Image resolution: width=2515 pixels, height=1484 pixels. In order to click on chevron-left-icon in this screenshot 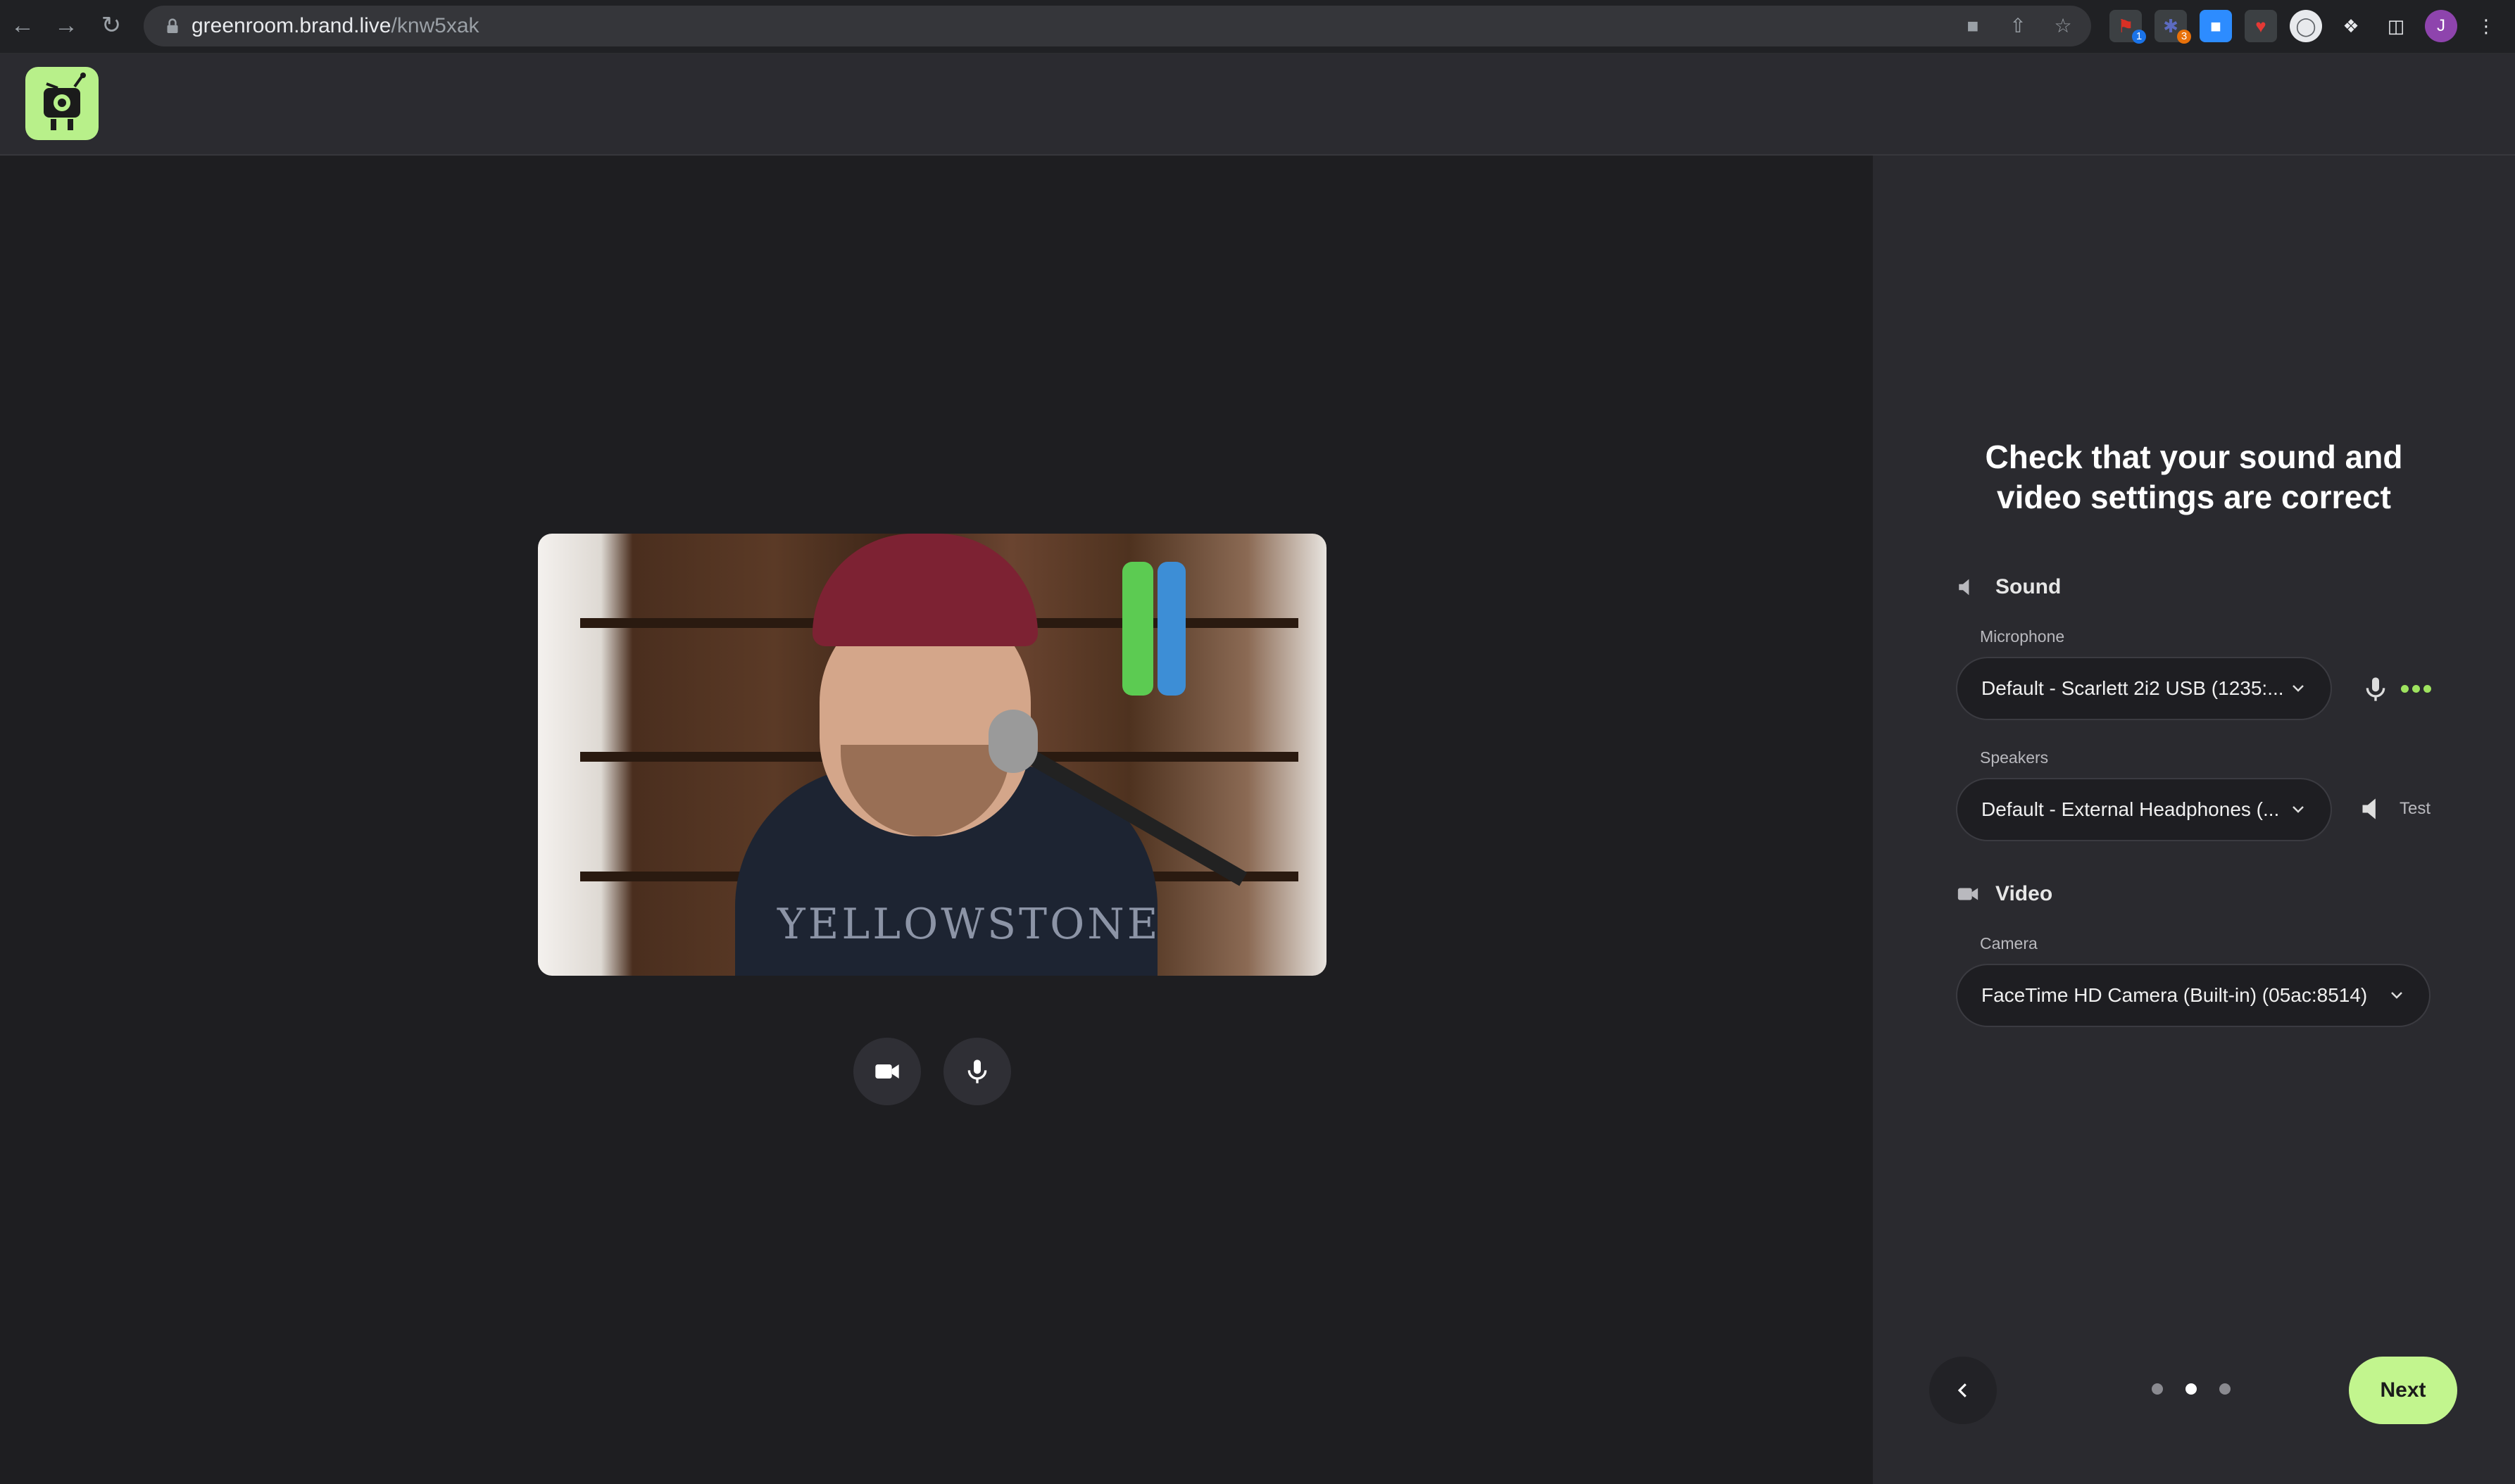, I will do `click(1962, 1390)`.